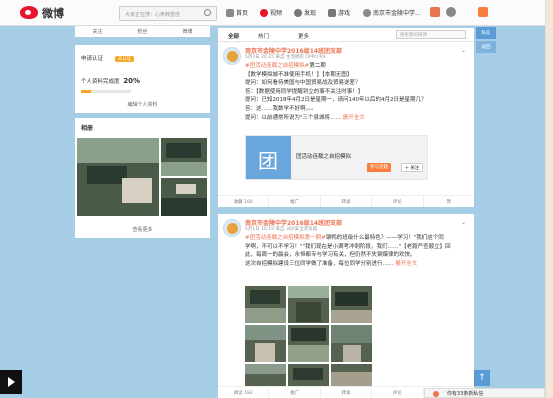 Image resolution: width=553 pixels, height=398 pixels. Describe the element at coordinates (281, 229) in the screenshot. I see `post-meta: 5月1日 16:19 来自 360安全浏览器` at that location.